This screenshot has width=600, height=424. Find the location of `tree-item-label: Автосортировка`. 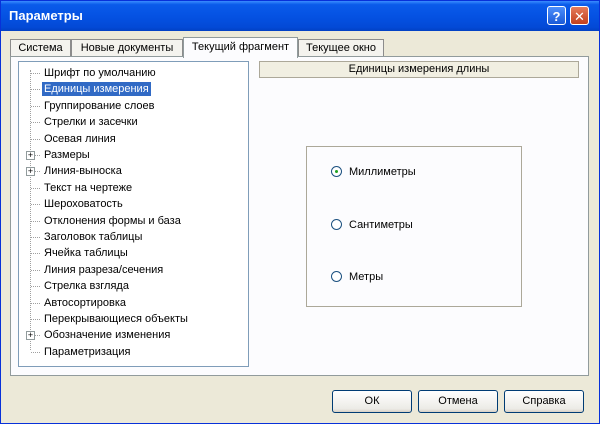

tree-item-label: Автосортировка is located at coordinates (85, 302).